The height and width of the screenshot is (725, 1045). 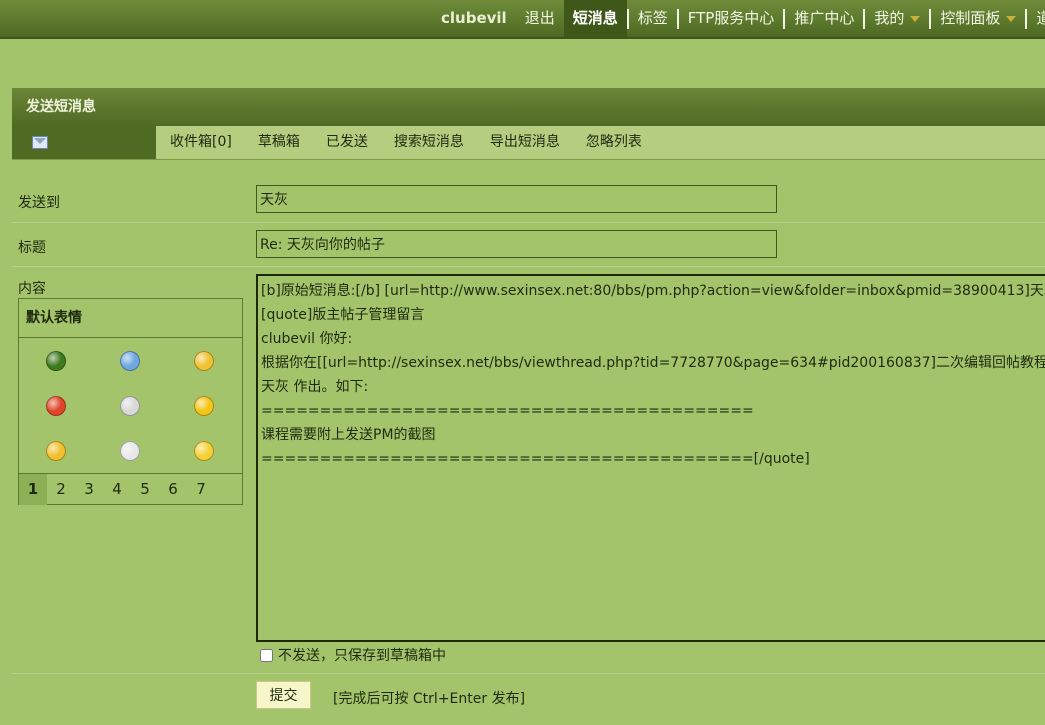 I want to click on to-field, so click(x=516, y=199).